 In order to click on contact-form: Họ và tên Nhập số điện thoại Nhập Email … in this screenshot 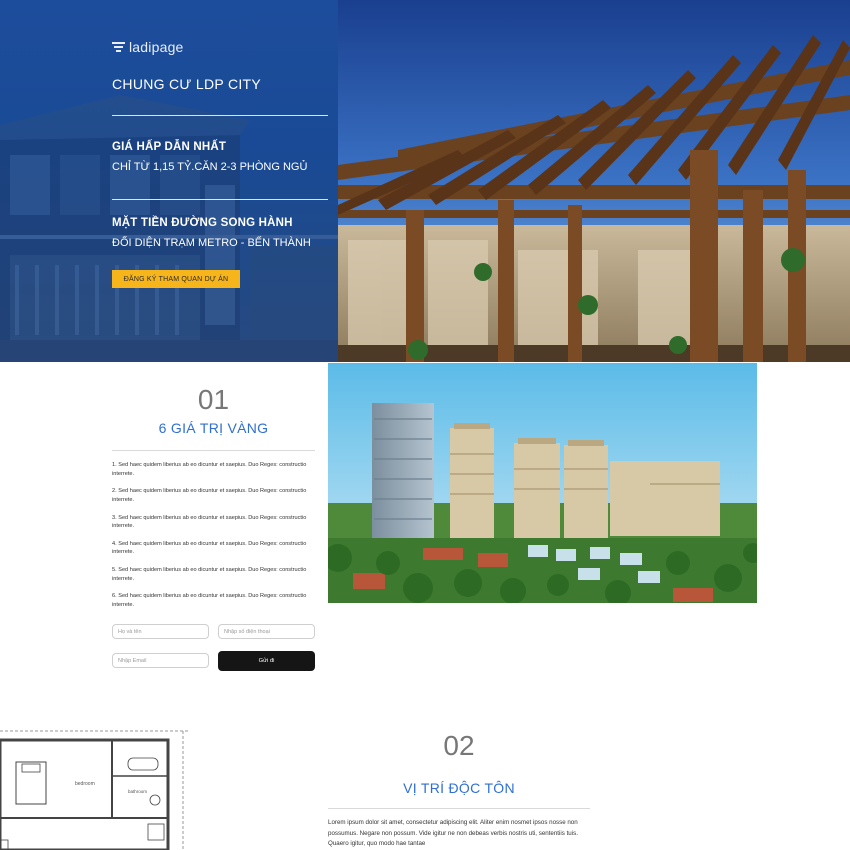, I will do `click(213, 648)`.